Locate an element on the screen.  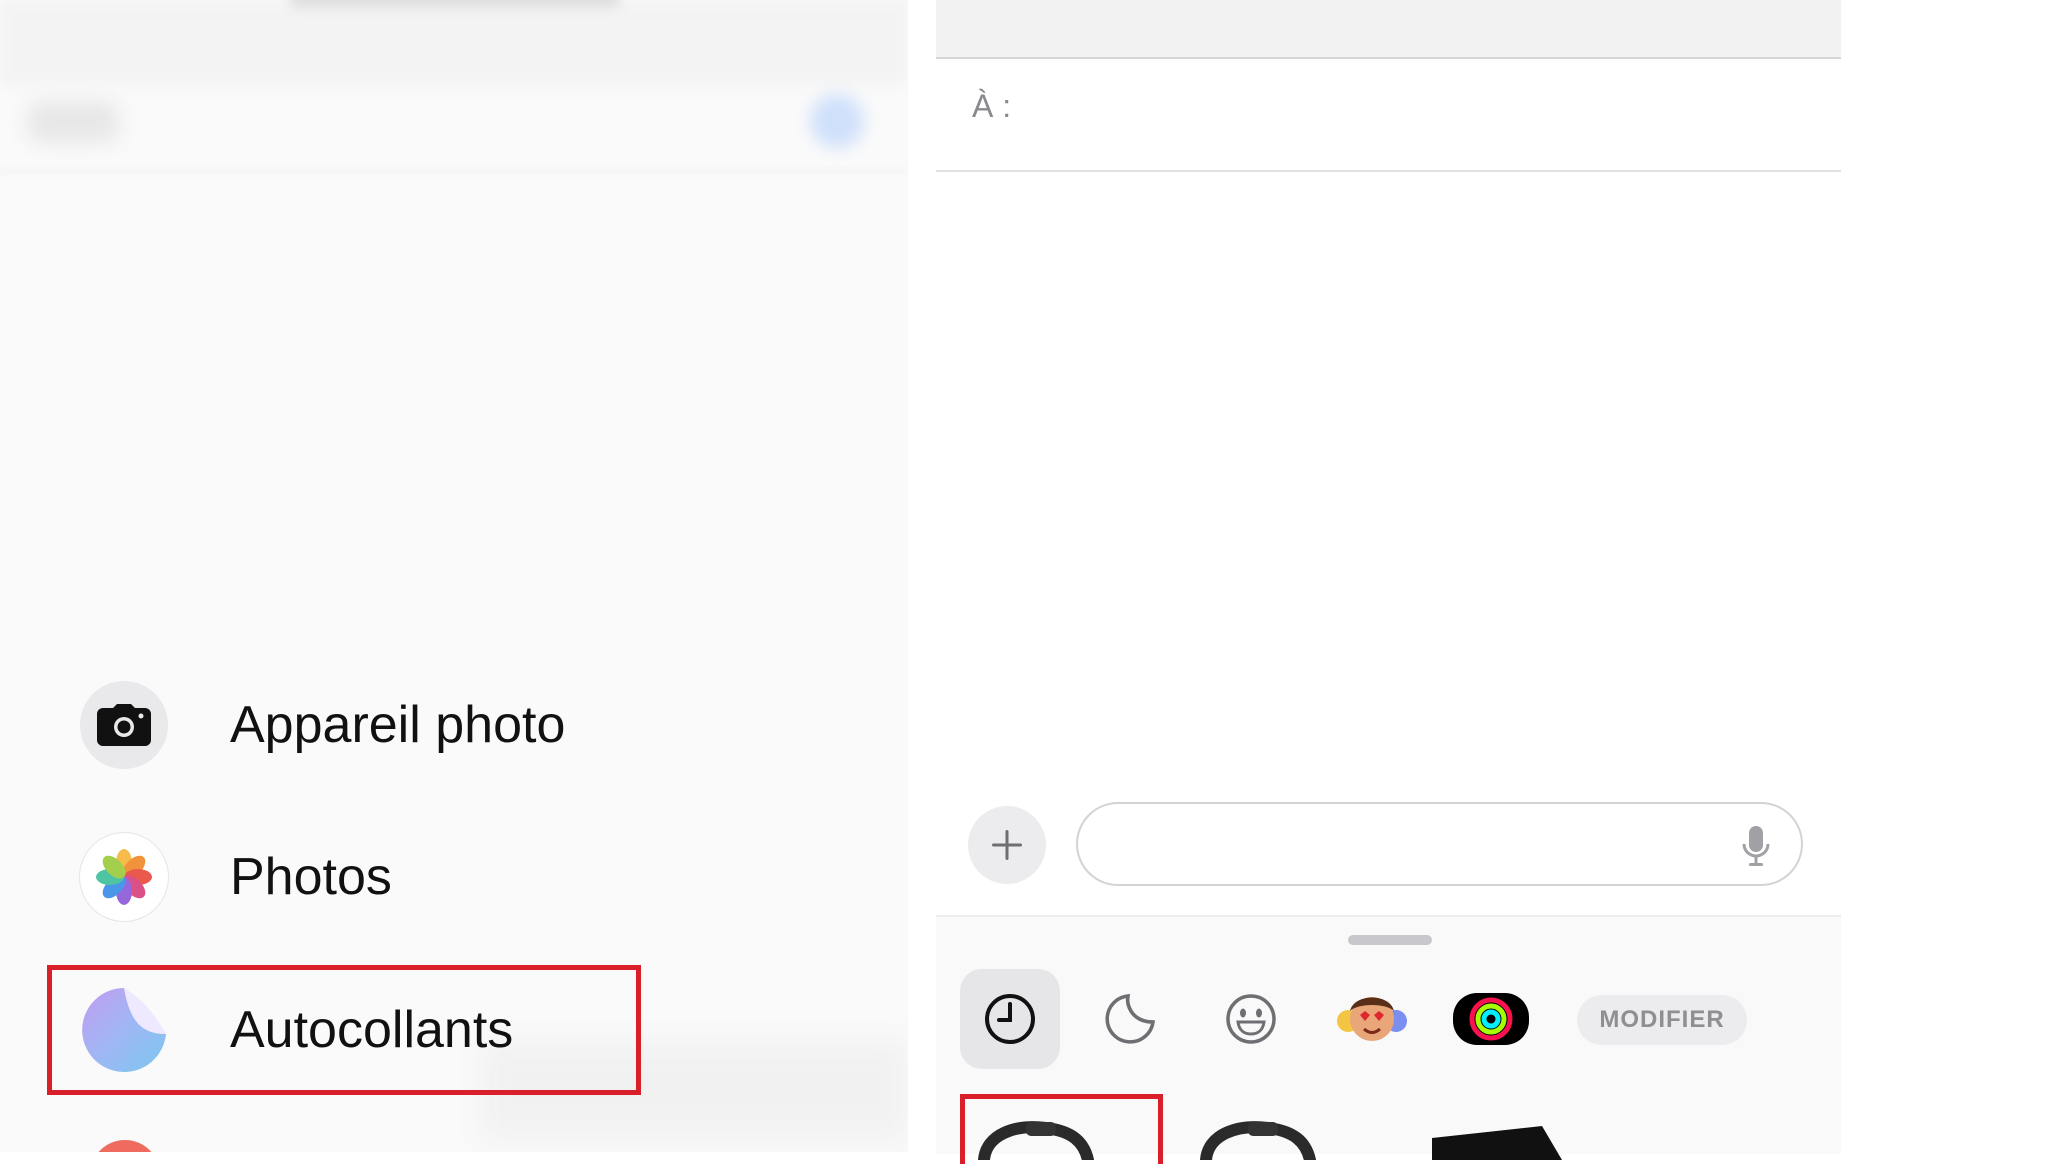
tab-activity is located at coordinates (1491, 1019).